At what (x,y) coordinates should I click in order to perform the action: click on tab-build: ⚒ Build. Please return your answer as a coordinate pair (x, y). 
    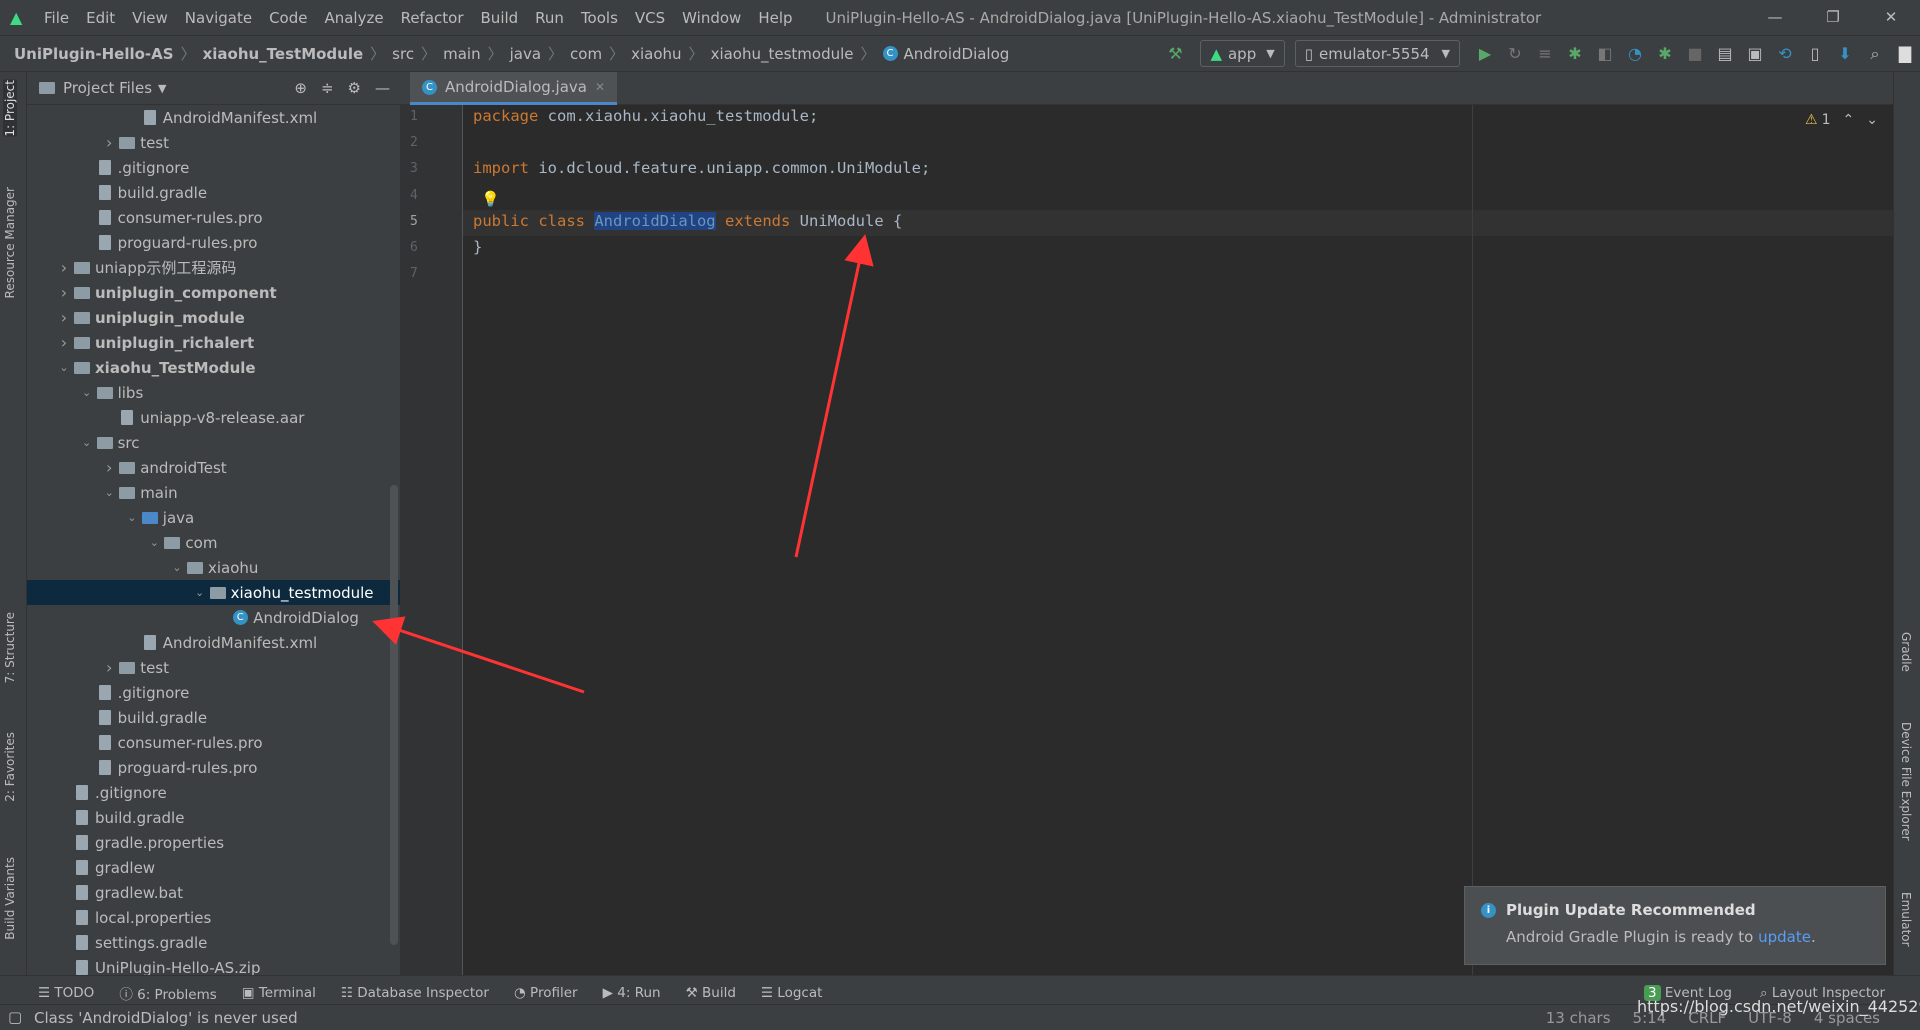
    Looking at the image, I should click on (711, 993).